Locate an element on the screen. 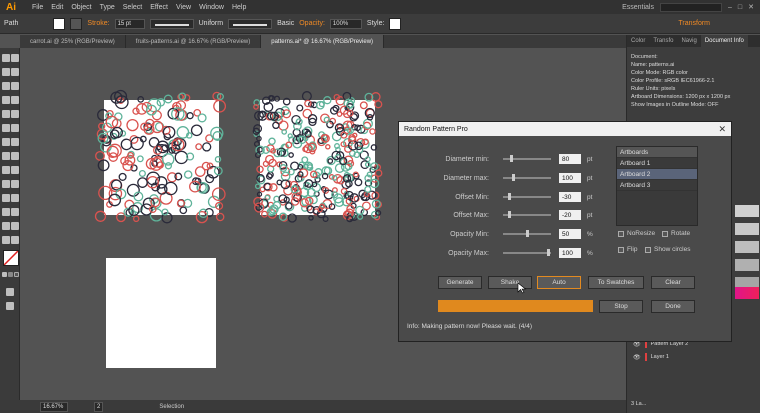 The height and width of the screenshot is (413, 760). generate-button: Generate is located at coordinates (460, 282).